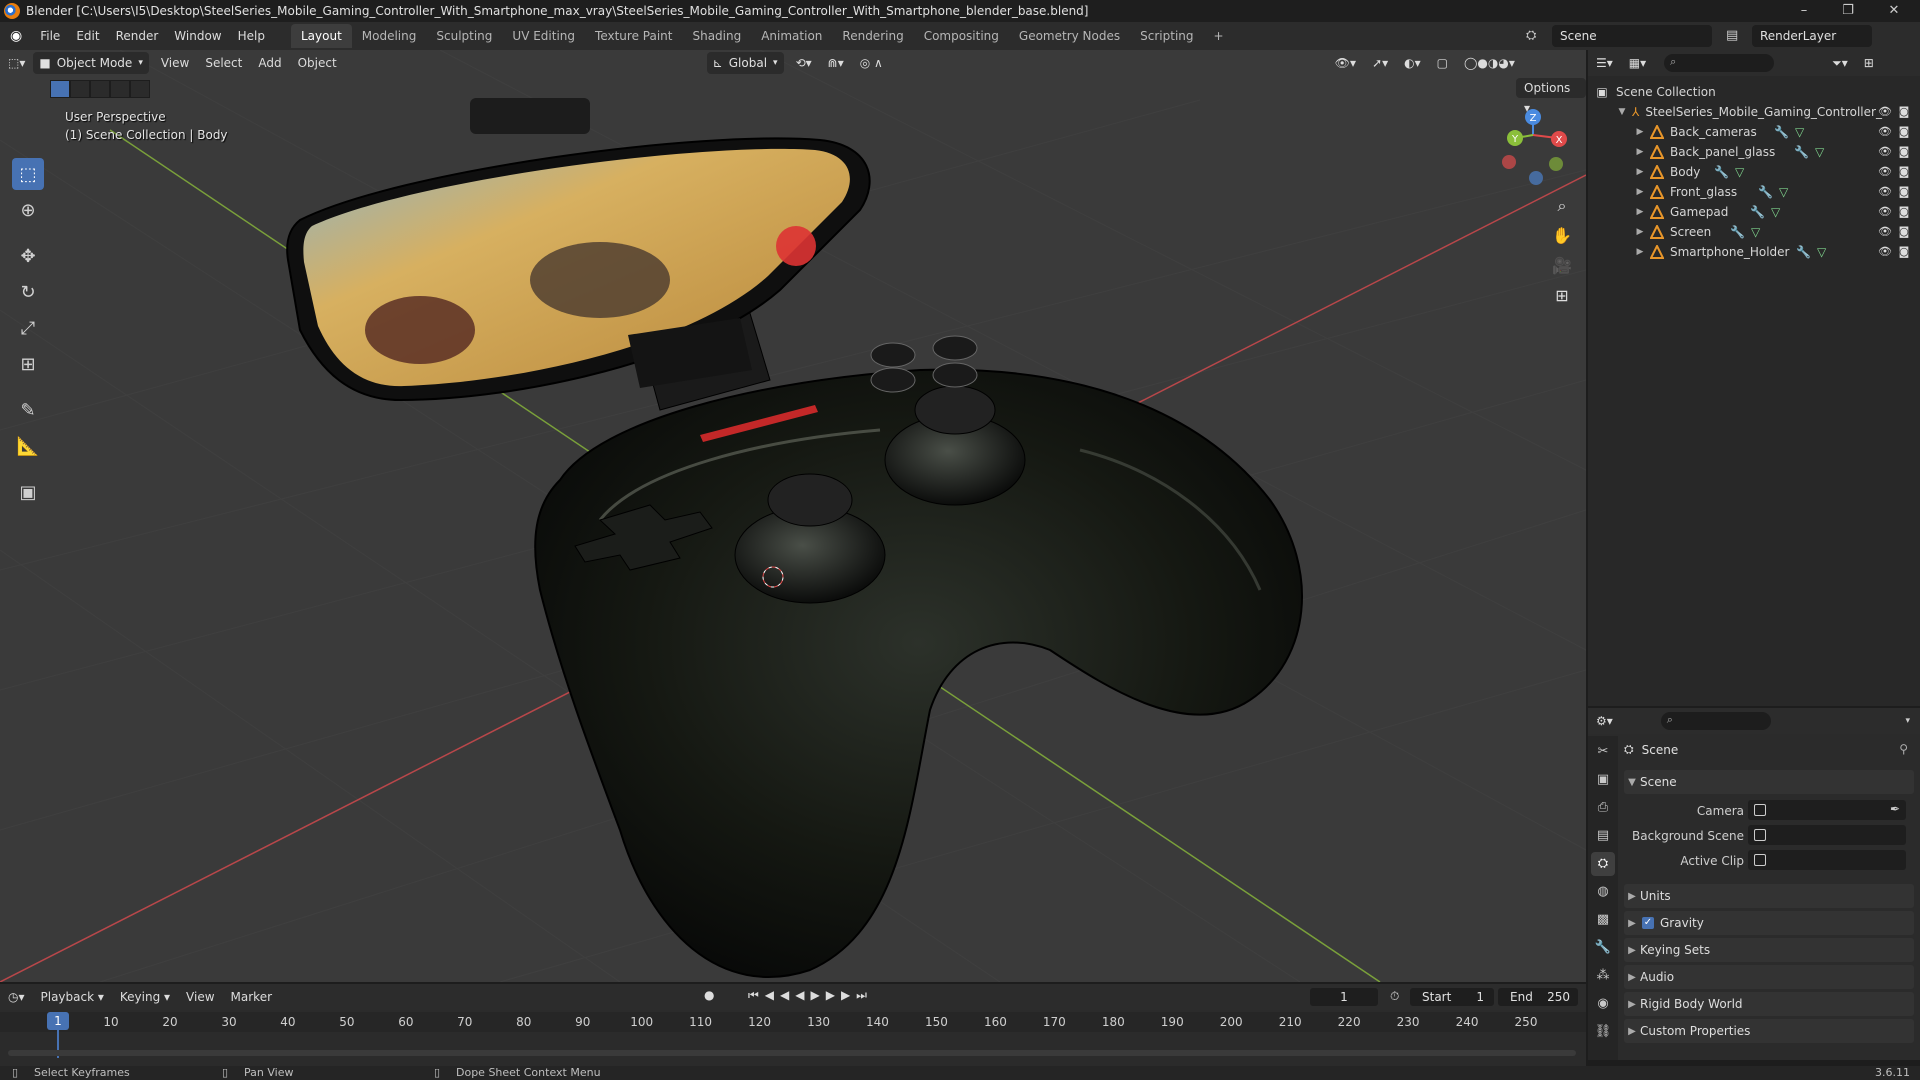  I want to click on rigid-body-world-section-header: ▶ Rigid Body World, so click(1769, 1004).